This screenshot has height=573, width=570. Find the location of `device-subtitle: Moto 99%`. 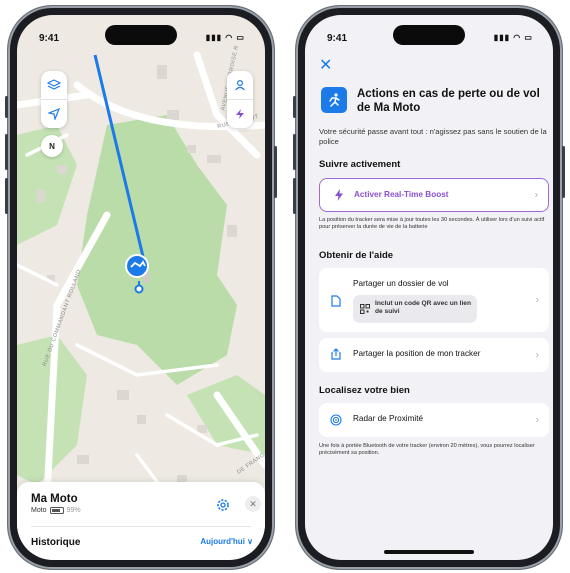

device-subtitle: Moto 99% is located at coordinates (56, 510).